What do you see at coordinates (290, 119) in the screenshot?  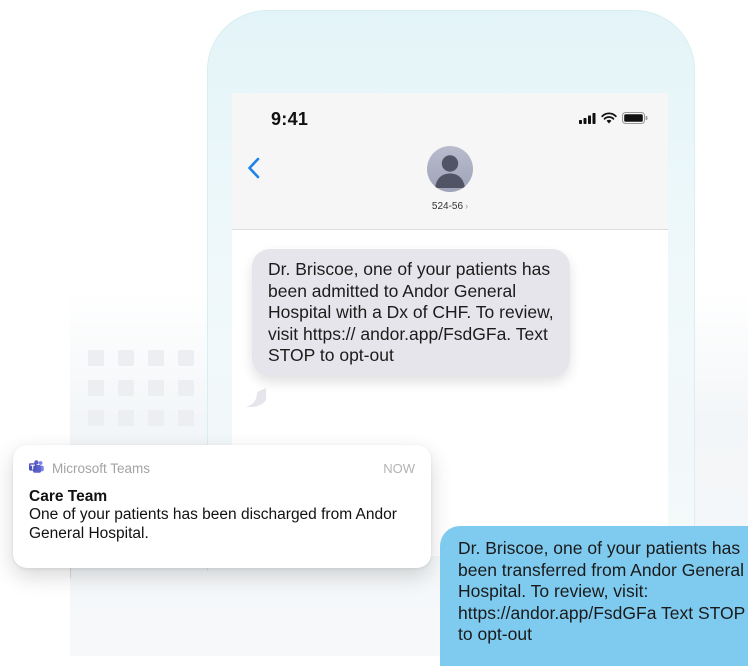 I see `status-time: 9:41` at bounding box center [290, 119].